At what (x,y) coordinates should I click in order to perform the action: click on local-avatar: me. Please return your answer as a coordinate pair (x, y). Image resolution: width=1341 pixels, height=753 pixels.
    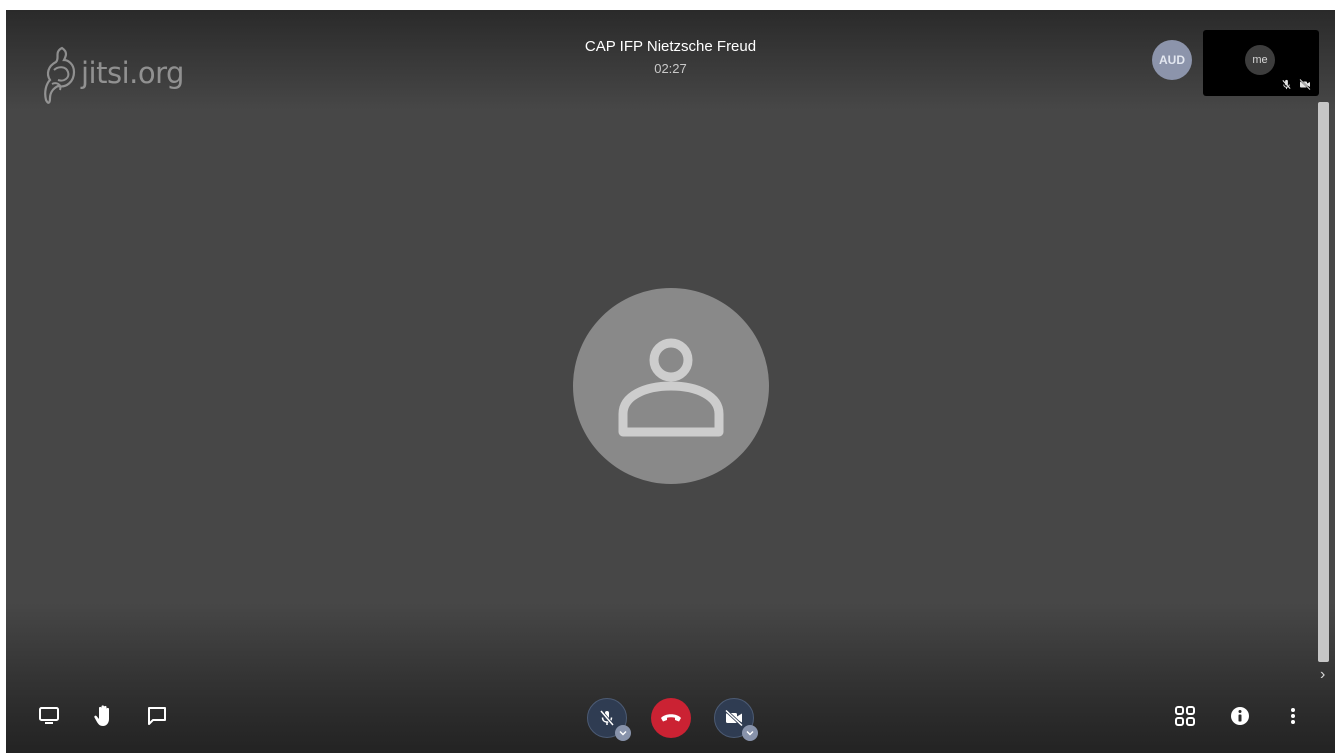
    Looking at the image, I should click on (1260, 60).